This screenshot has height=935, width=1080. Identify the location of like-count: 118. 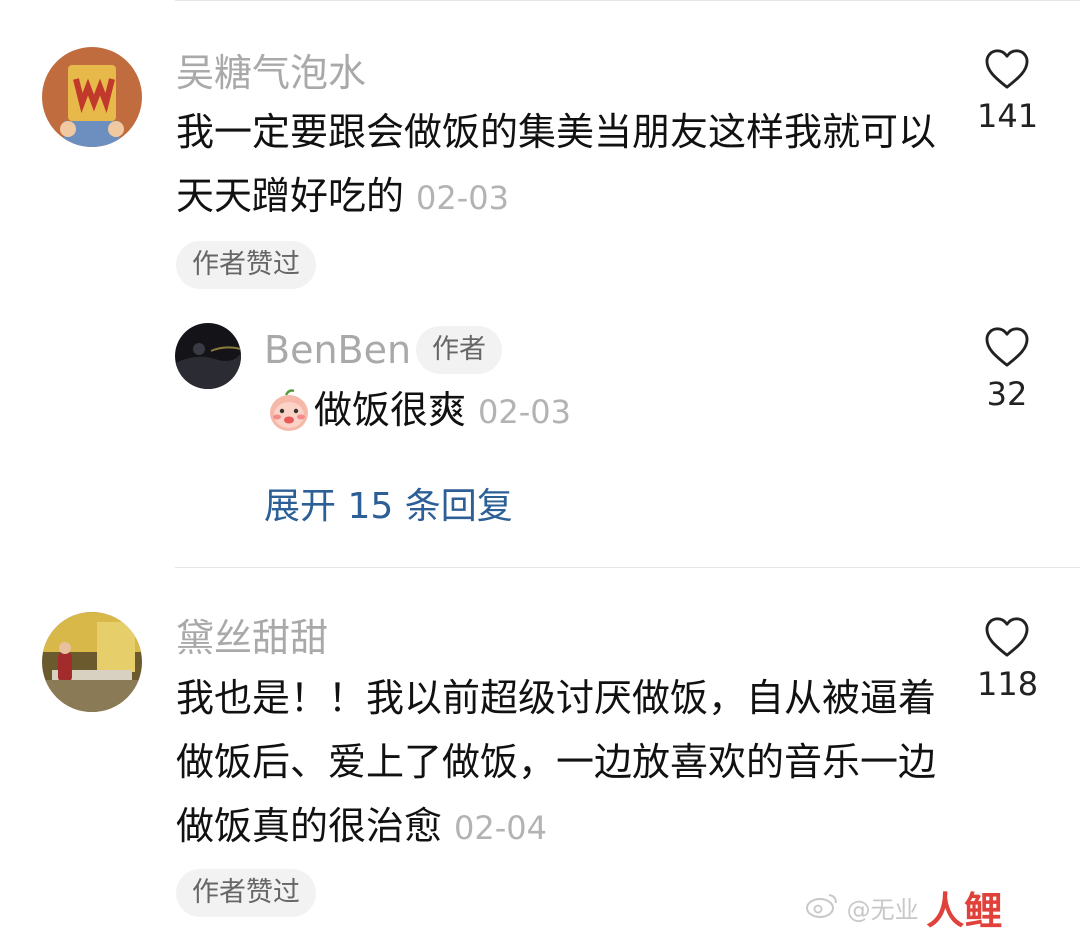
(1008, 684).